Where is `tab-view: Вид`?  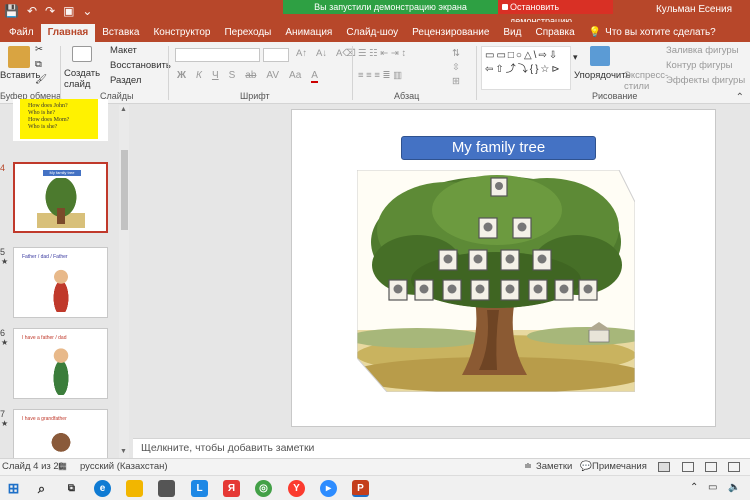 tab-view: Вид is located at coordinates (512, 33).